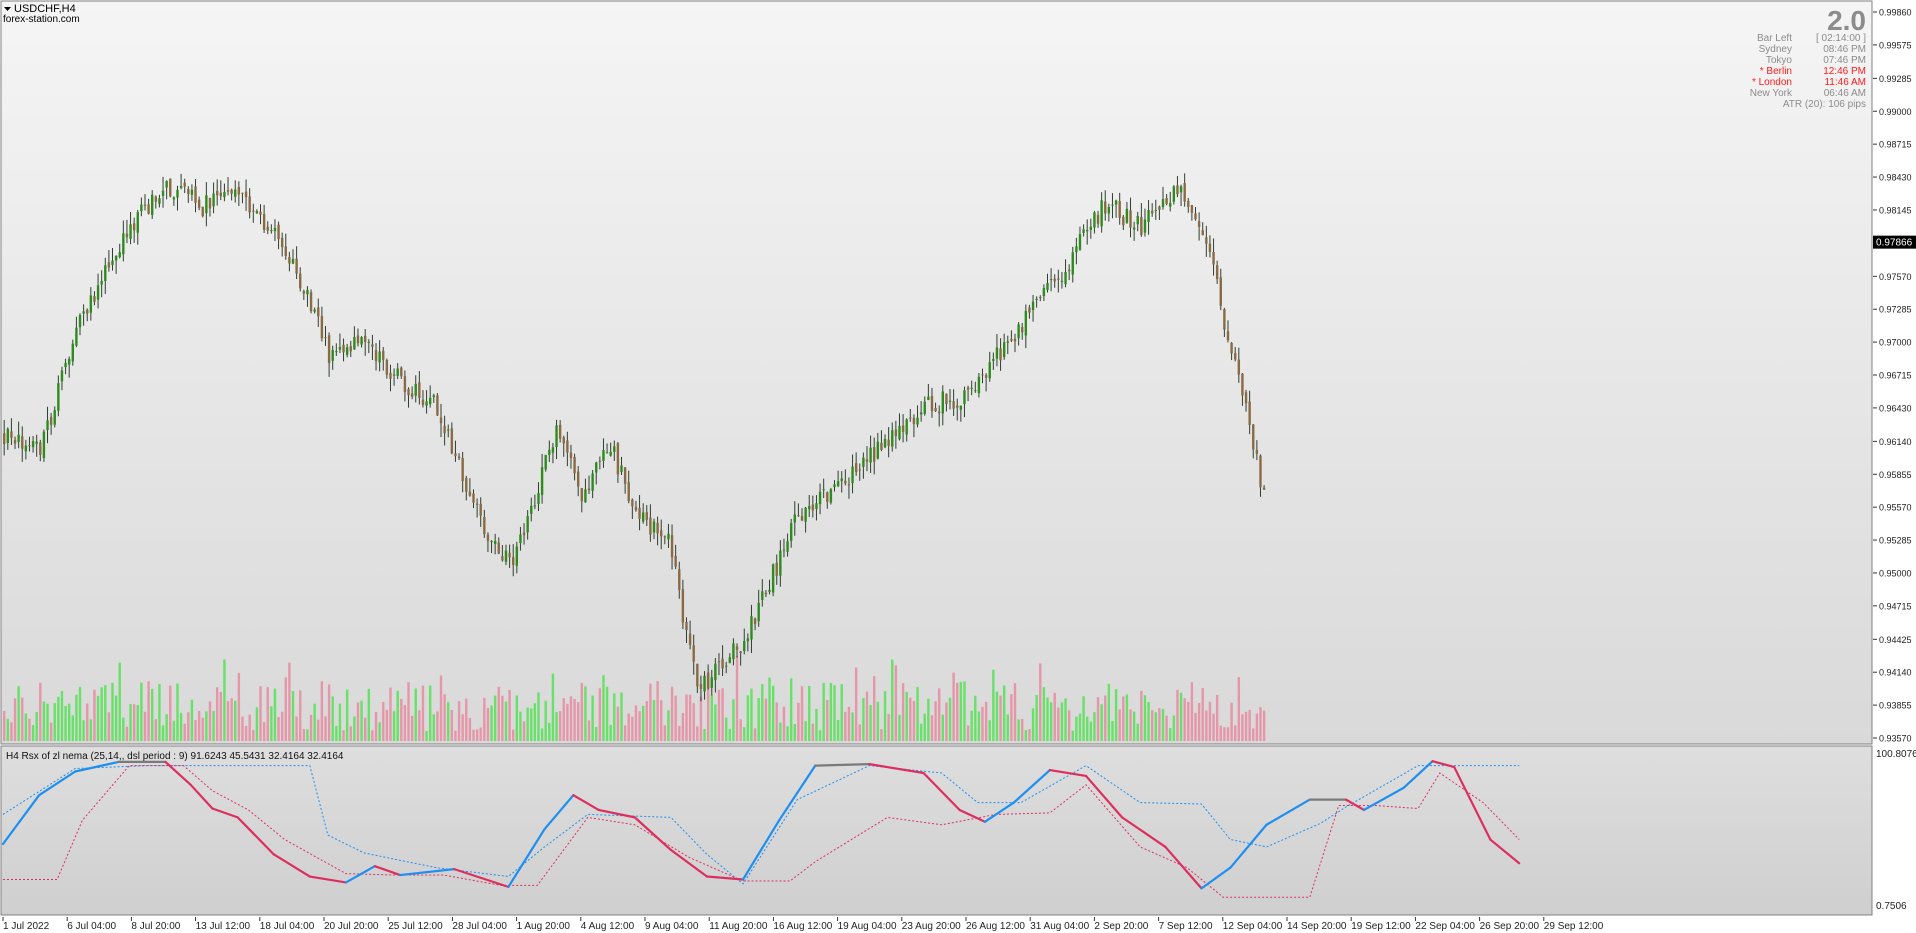  What do you see at coordinates (672, 926) in the screenshot?
I see `time-tick-label: 9 Aug 04:00` at bounding box center [672, 926].